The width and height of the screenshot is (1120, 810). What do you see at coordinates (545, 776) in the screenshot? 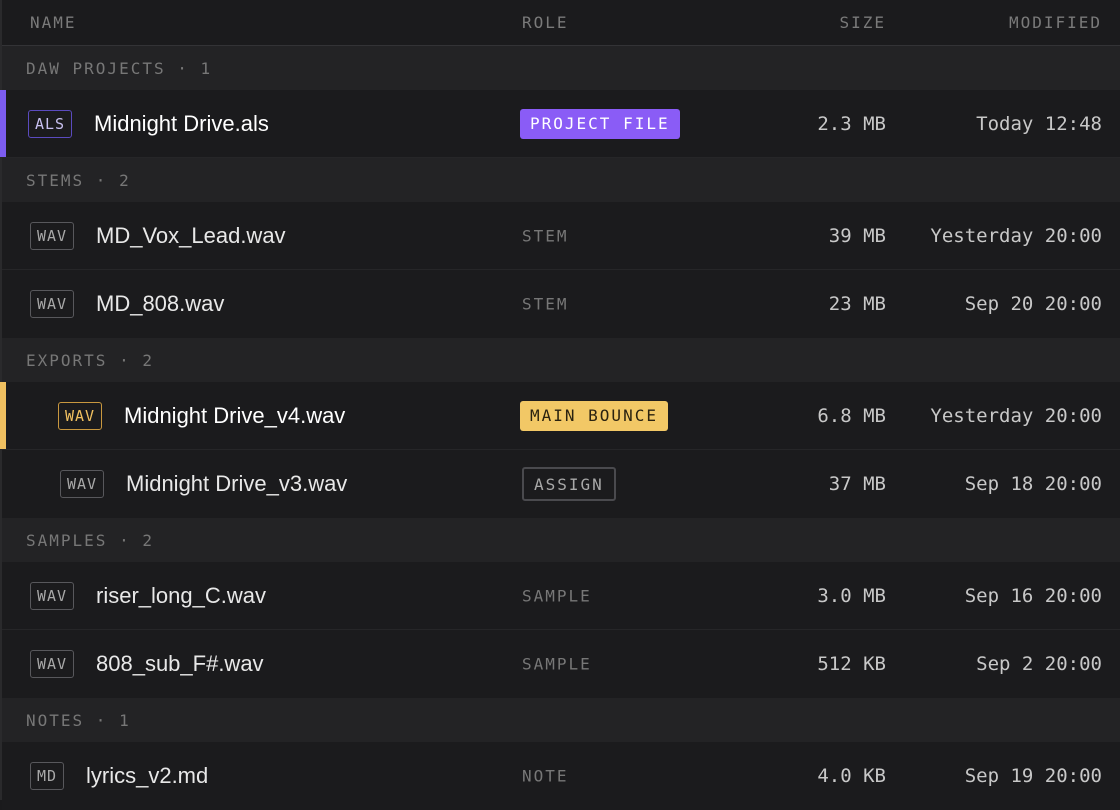
I see `role-label: NOTE` at bounding box center [545, 776].